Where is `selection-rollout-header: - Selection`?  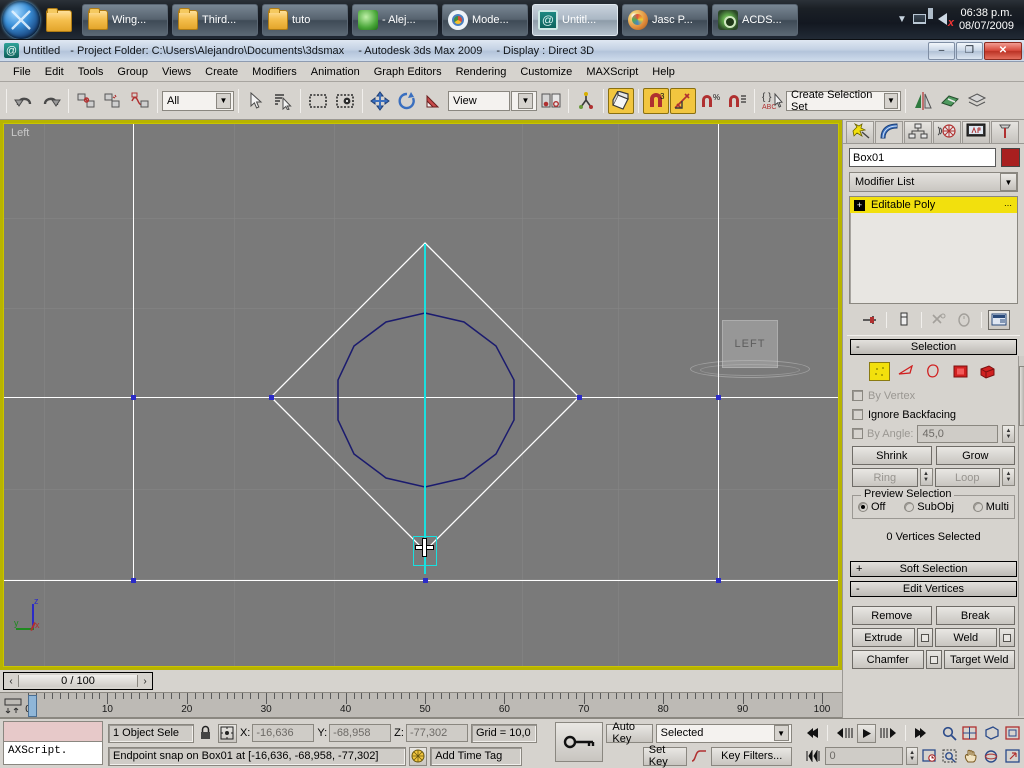
selection-rollout-header: - Selection is located at coordinates (933, 347).